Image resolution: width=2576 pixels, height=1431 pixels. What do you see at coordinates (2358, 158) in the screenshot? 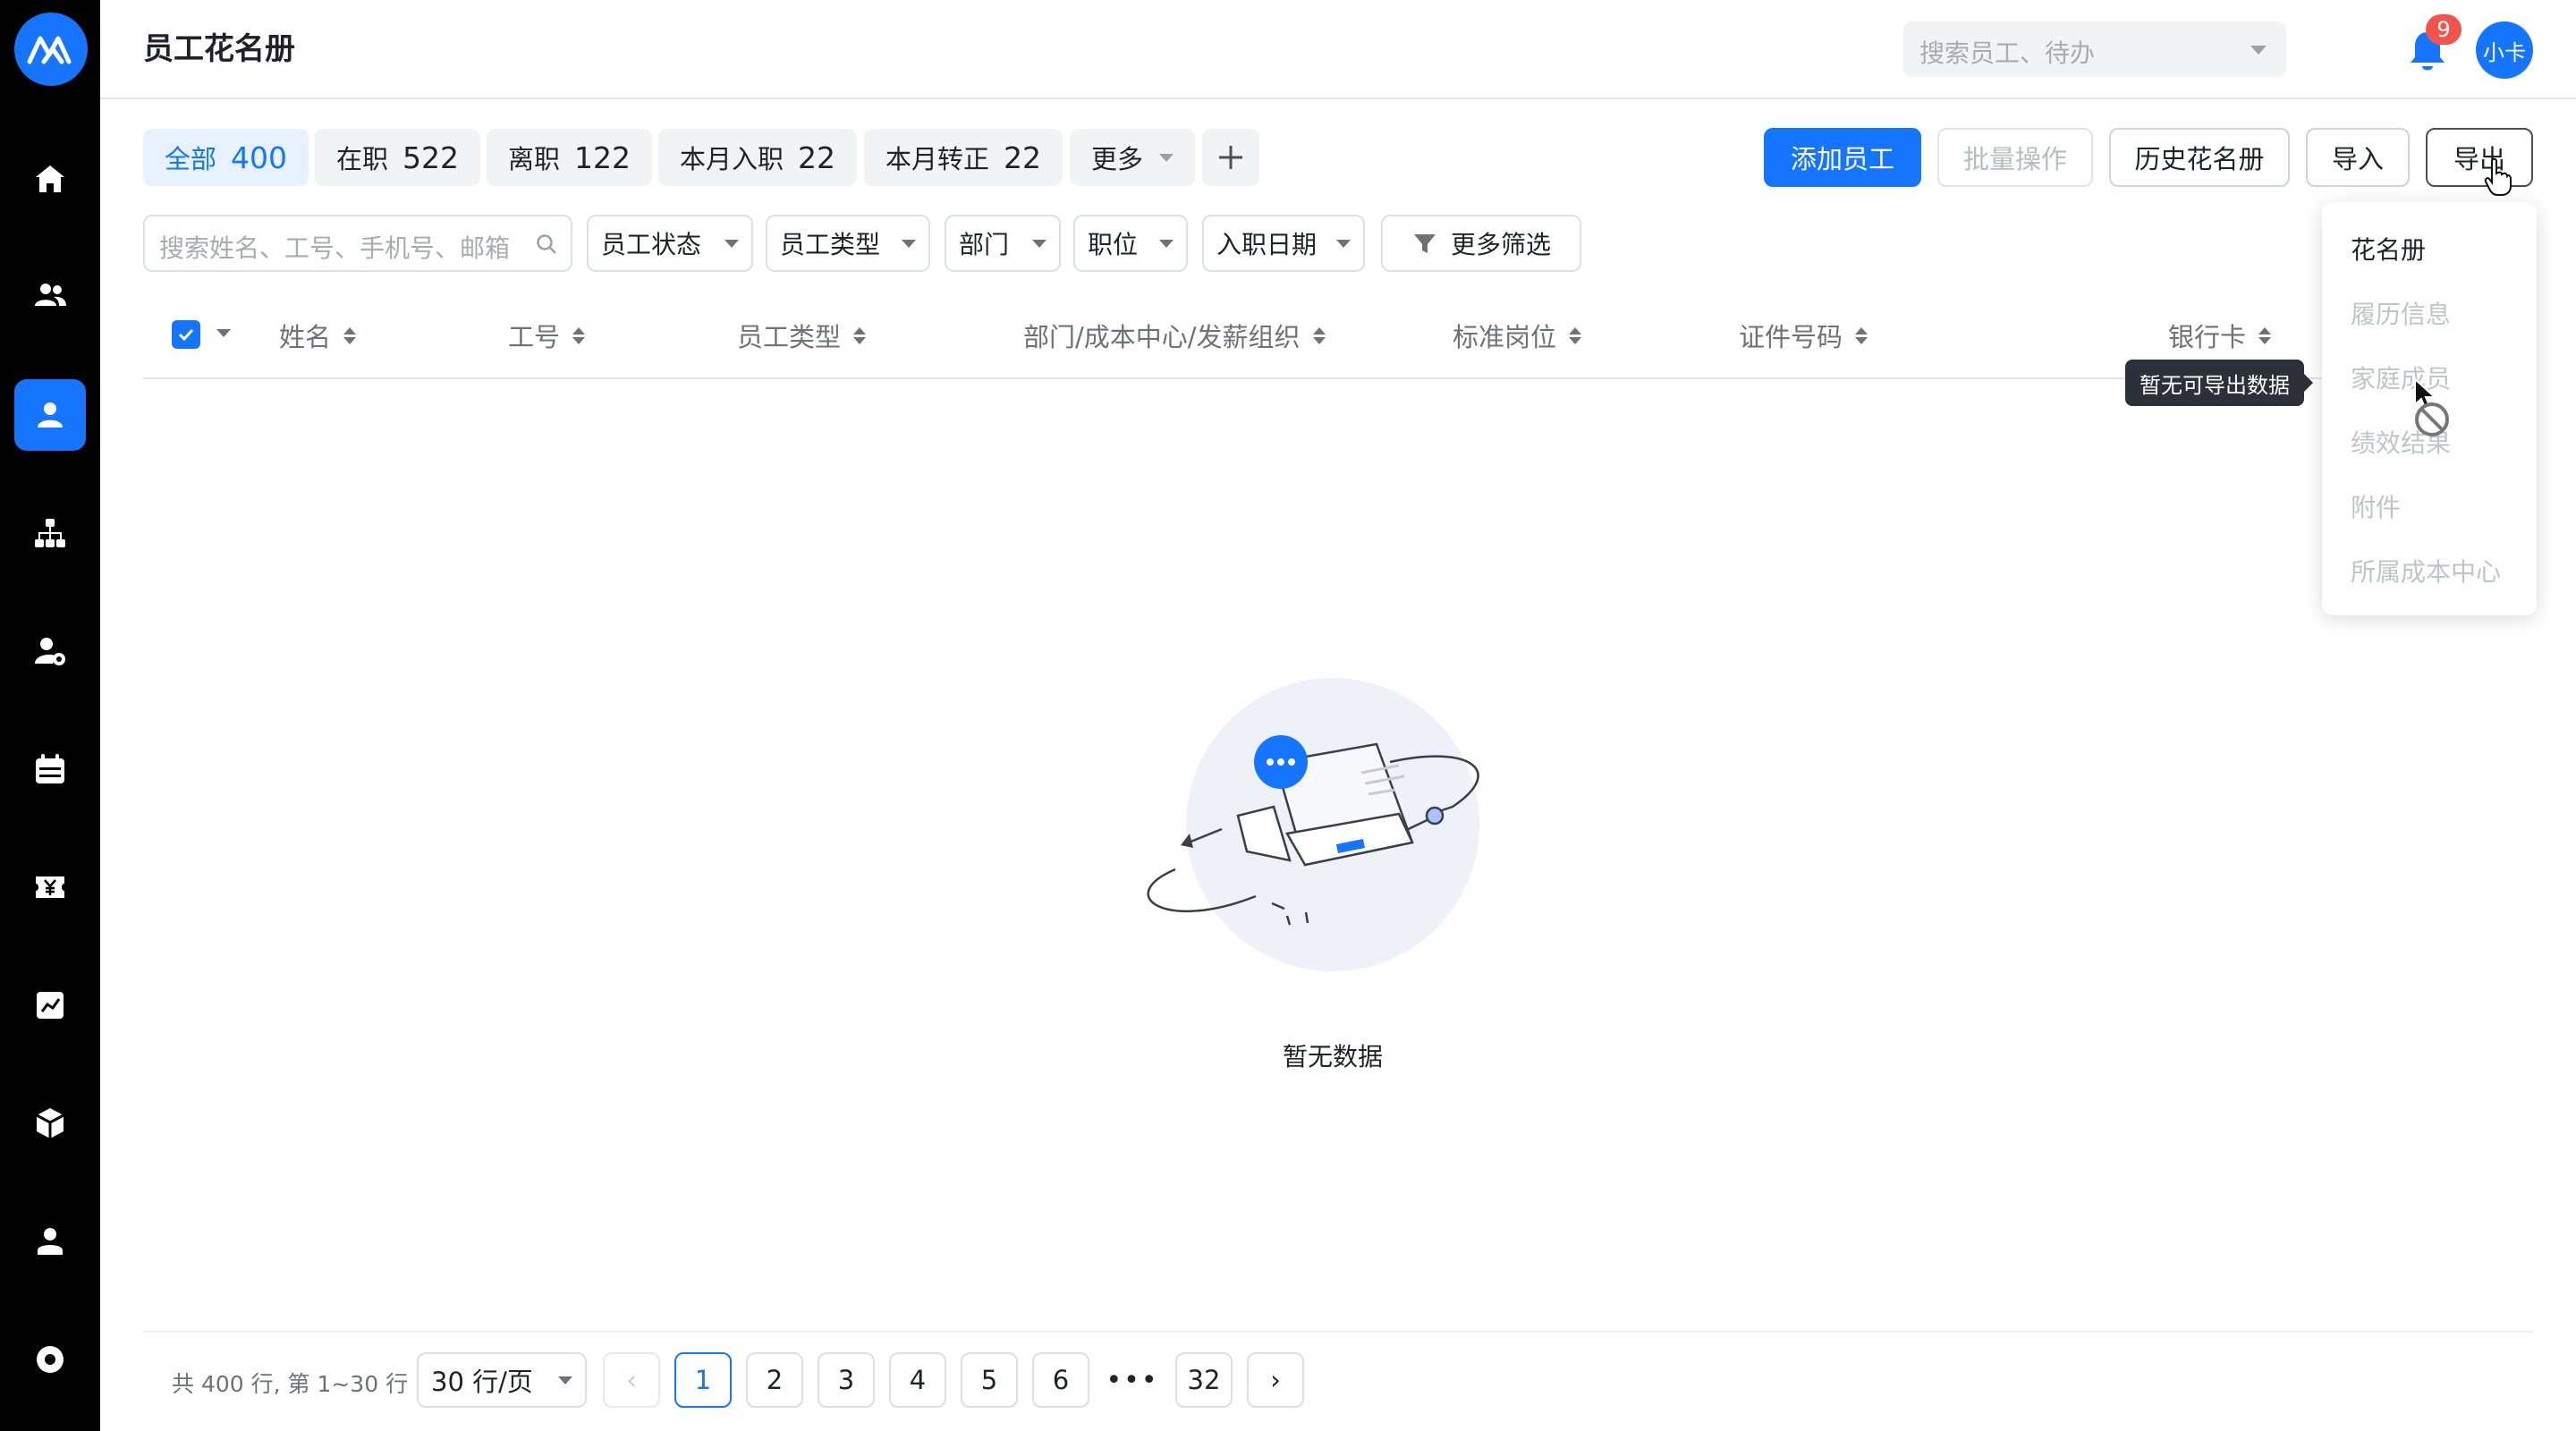
I see `import-button: 导入` at bounding box center [2358, 158].